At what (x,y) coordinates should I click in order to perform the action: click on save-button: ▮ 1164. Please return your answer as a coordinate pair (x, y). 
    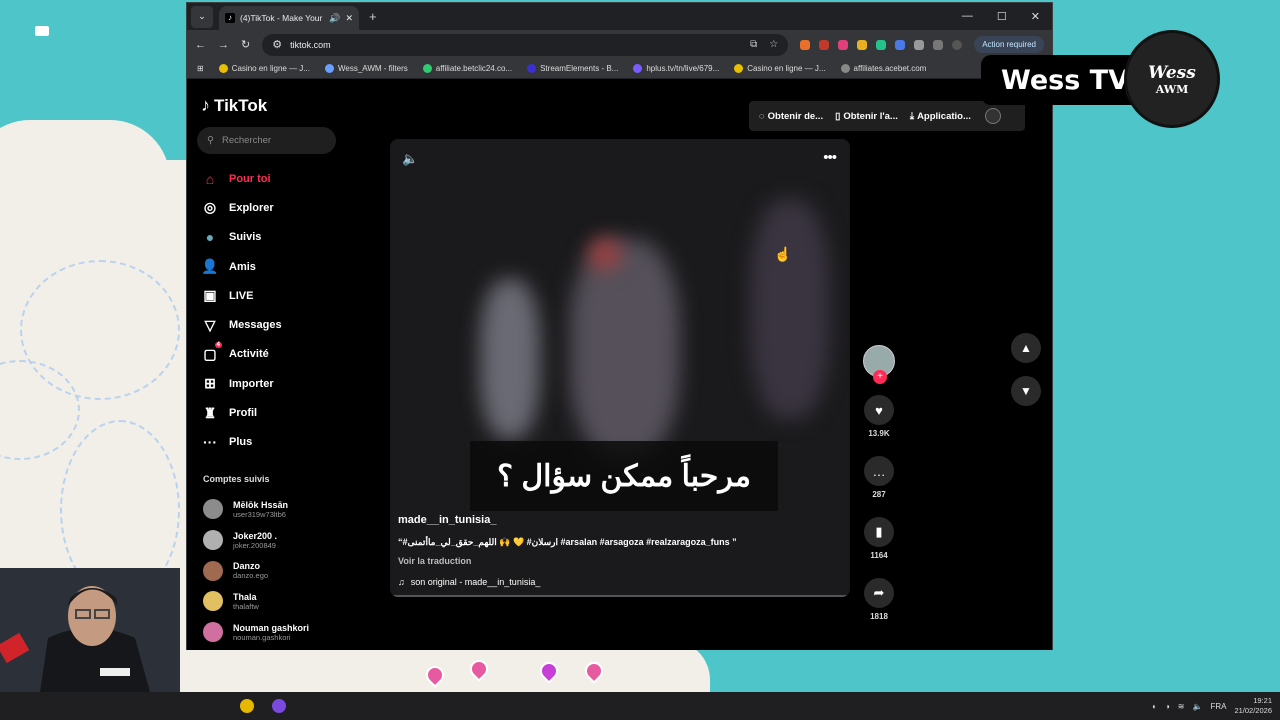
    Looking at the image, I should click on (879, 538).